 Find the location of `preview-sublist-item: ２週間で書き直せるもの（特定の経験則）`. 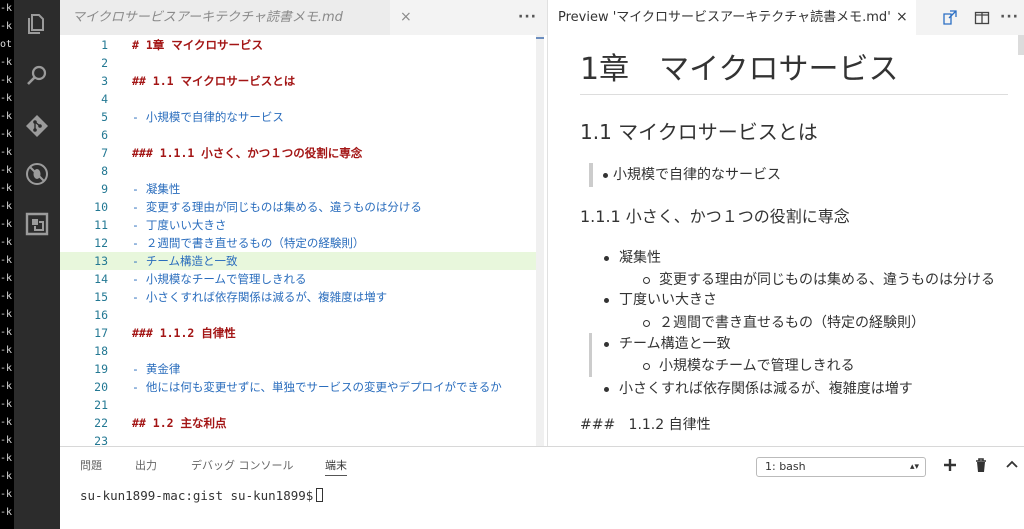

preview-sublist-item: ２週間で書き直せるもの（特定の経験則） is located at coordinates (784, 323).